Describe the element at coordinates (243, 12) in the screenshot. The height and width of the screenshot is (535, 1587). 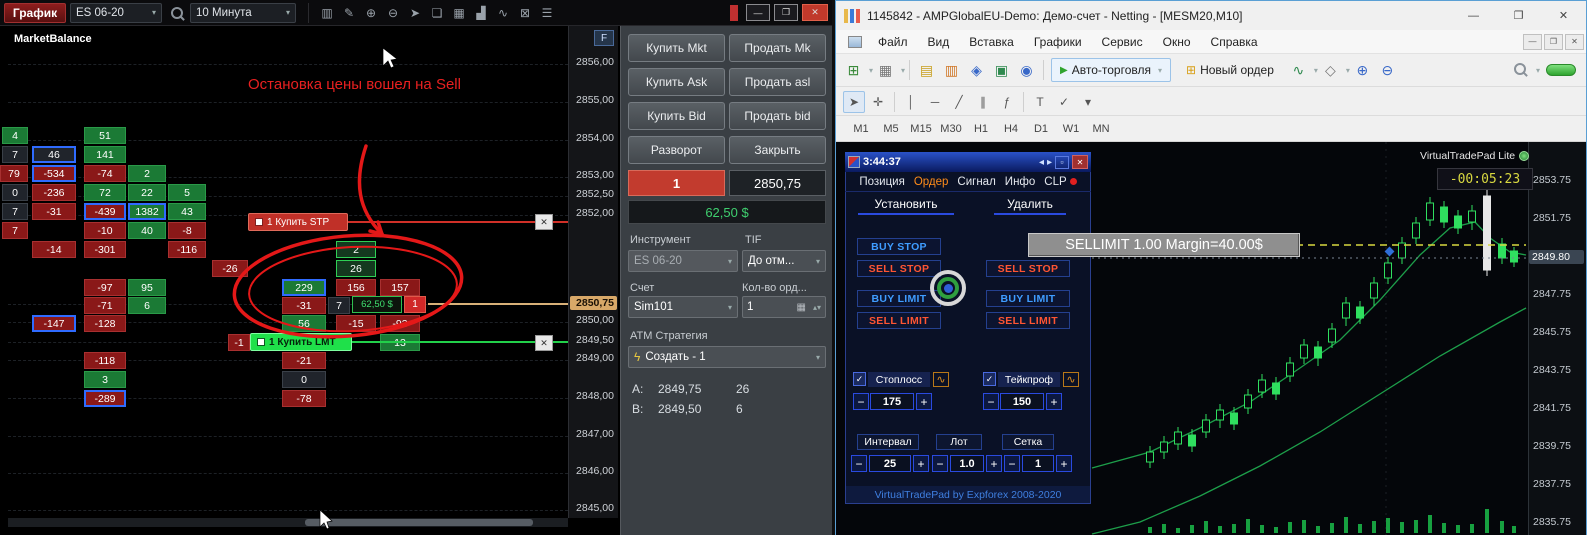
I see `interval-select: 10 Минута ▾` at that location.